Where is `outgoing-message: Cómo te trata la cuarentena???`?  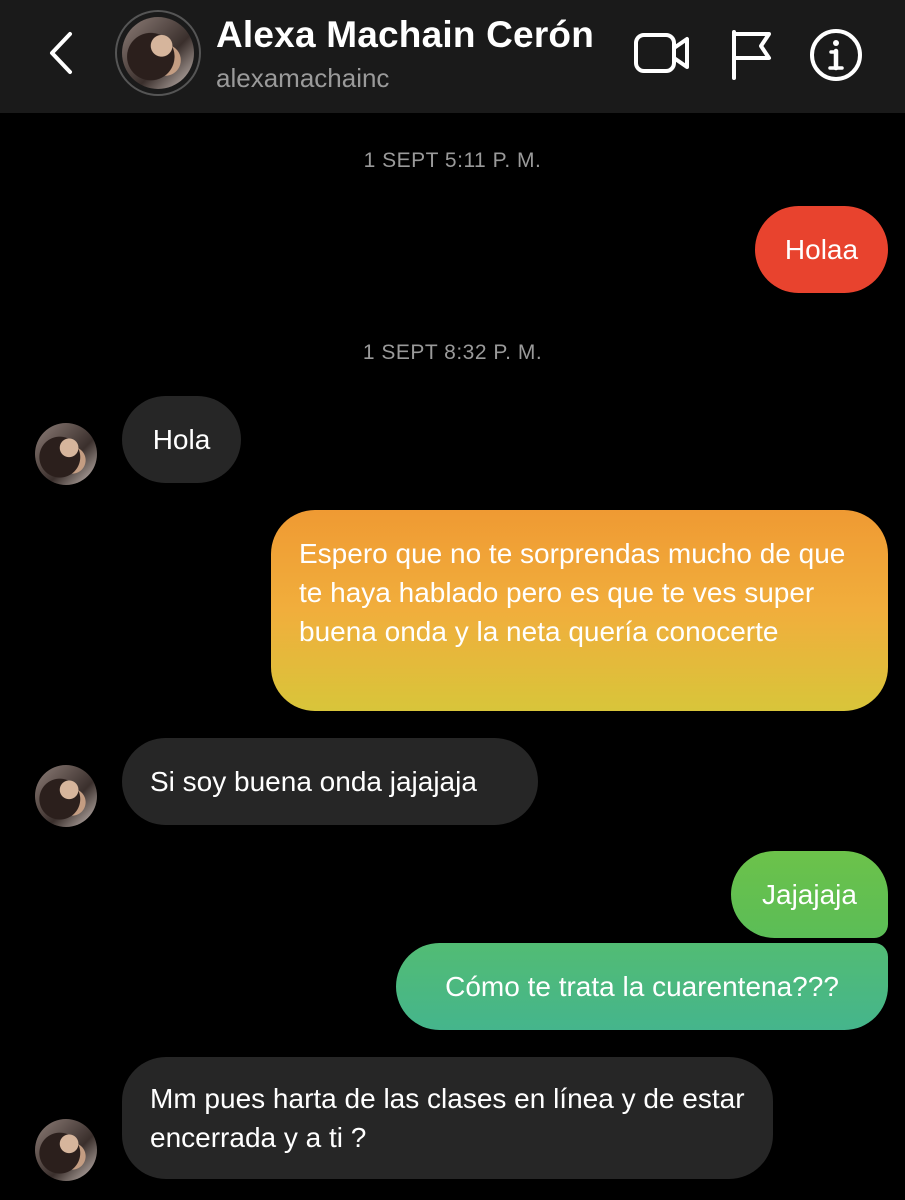
outgoing-message: Cómo te trata la cuarentena??? is located at coordinates (642, 986).